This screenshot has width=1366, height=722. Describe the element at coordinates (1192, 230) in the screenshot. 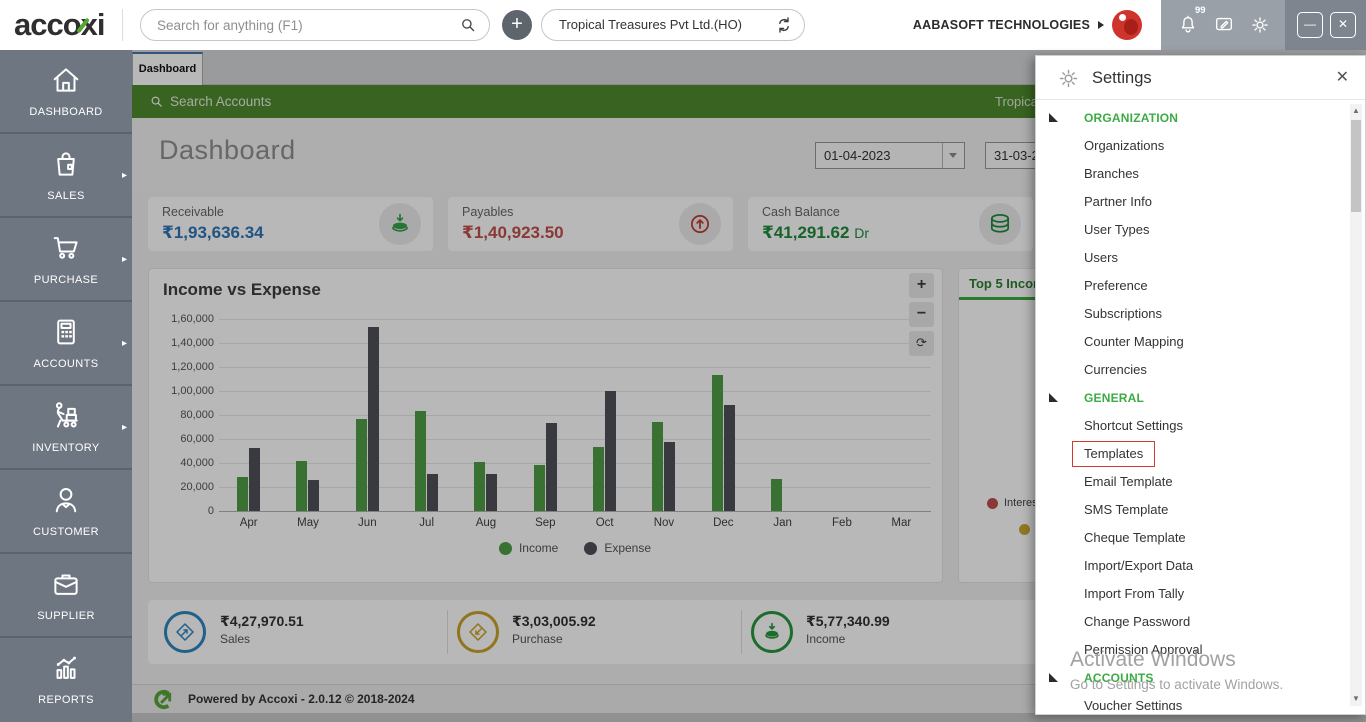

I see `settings-item-user-types: User Types` at that location.